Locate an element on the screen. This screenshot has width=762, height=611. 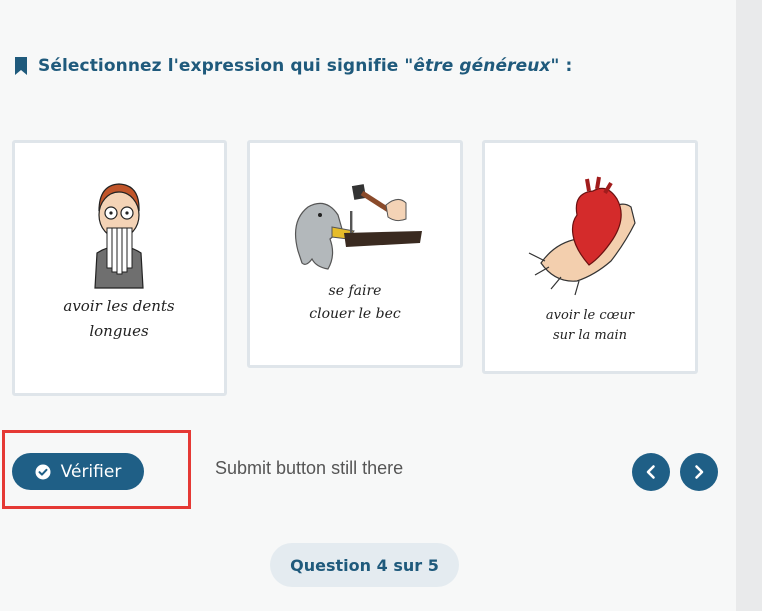
chevron-left-icon is located at coordinates (650, 472).